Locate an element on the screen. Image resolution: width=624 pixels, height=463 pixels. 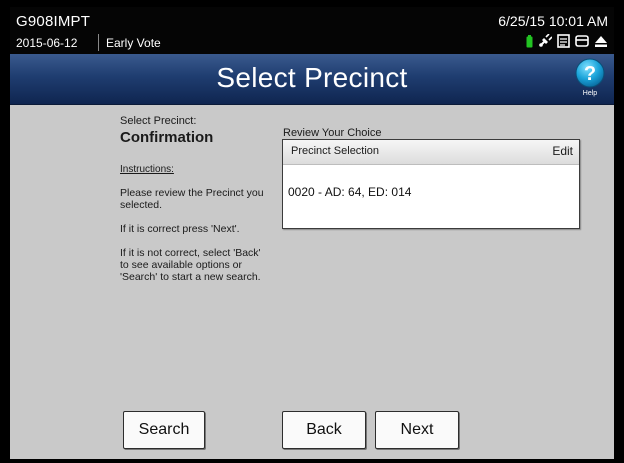
instruction-review: Please review the Precinct you selected. is located at coordinates (192, 199).